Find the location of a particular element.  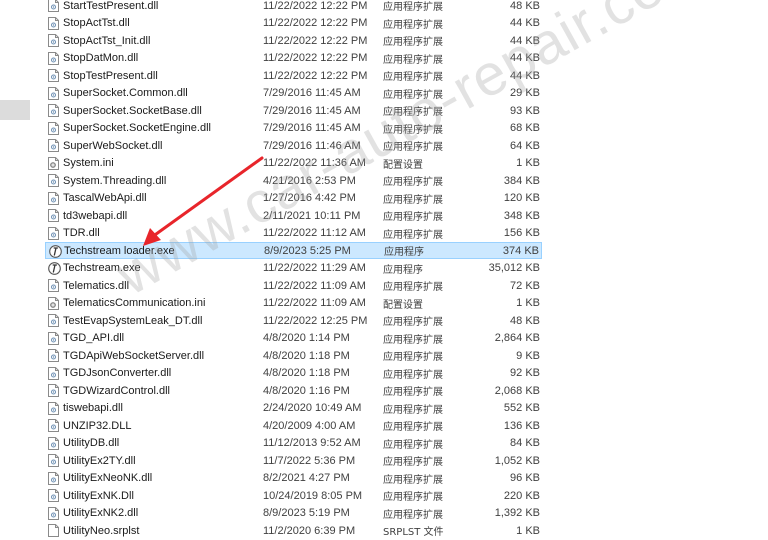

file-name: System.ini is located at coordinates (88, 163).